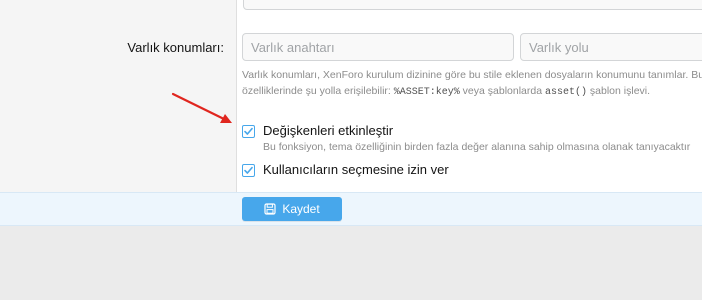 The image size is (702, 300). What do you see at coordinates (502, 91) in the screenshot?
I see `explain-text: veya şablonlarda` at bounding box center [502, 91].